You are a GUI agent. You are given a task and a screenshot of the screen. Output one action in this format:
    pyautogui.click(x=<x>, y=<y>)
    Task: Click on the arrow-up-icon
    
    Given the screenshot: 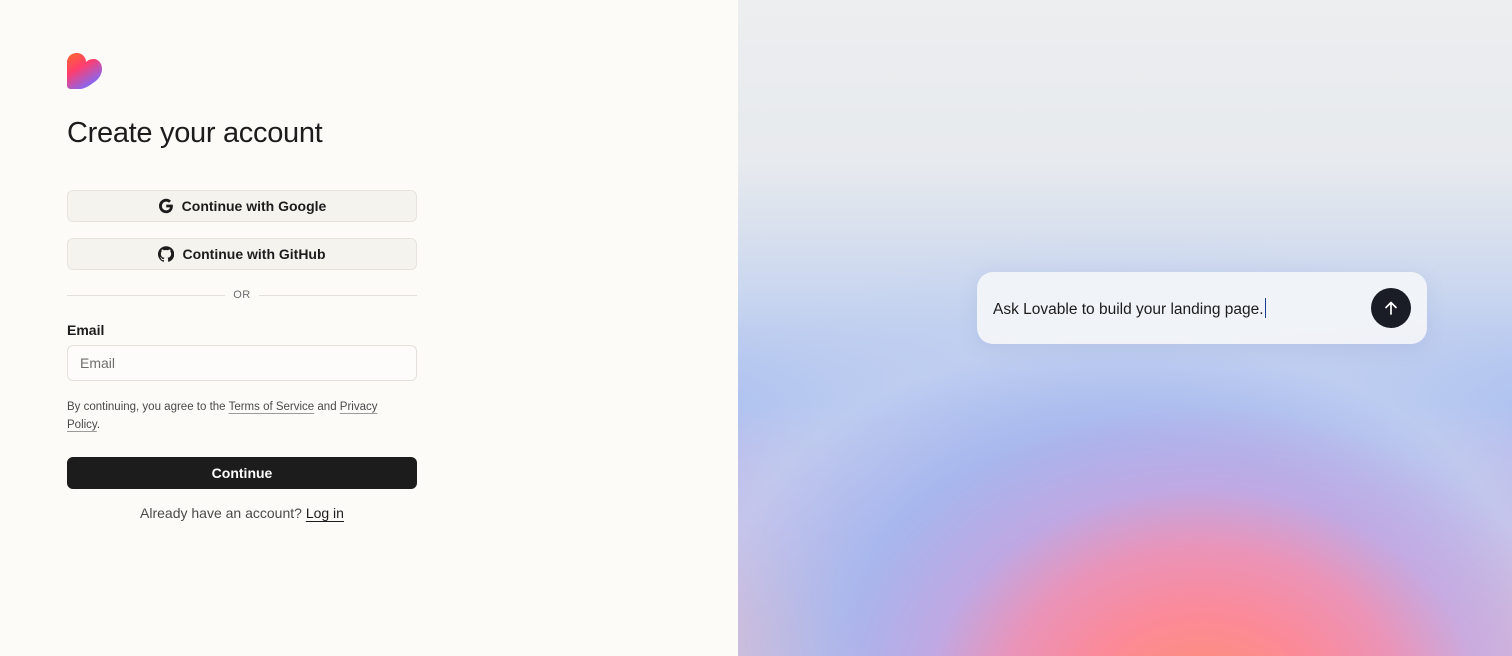 What is the action you would take?
    pyautogui.click(x=1391, y=308)
    